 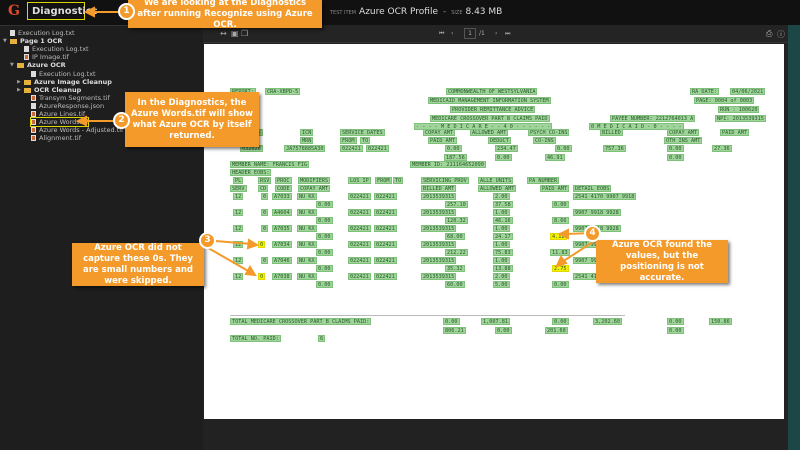 I want to click on ocr-word: SERVICING PROV, so click(x=445, y=180).